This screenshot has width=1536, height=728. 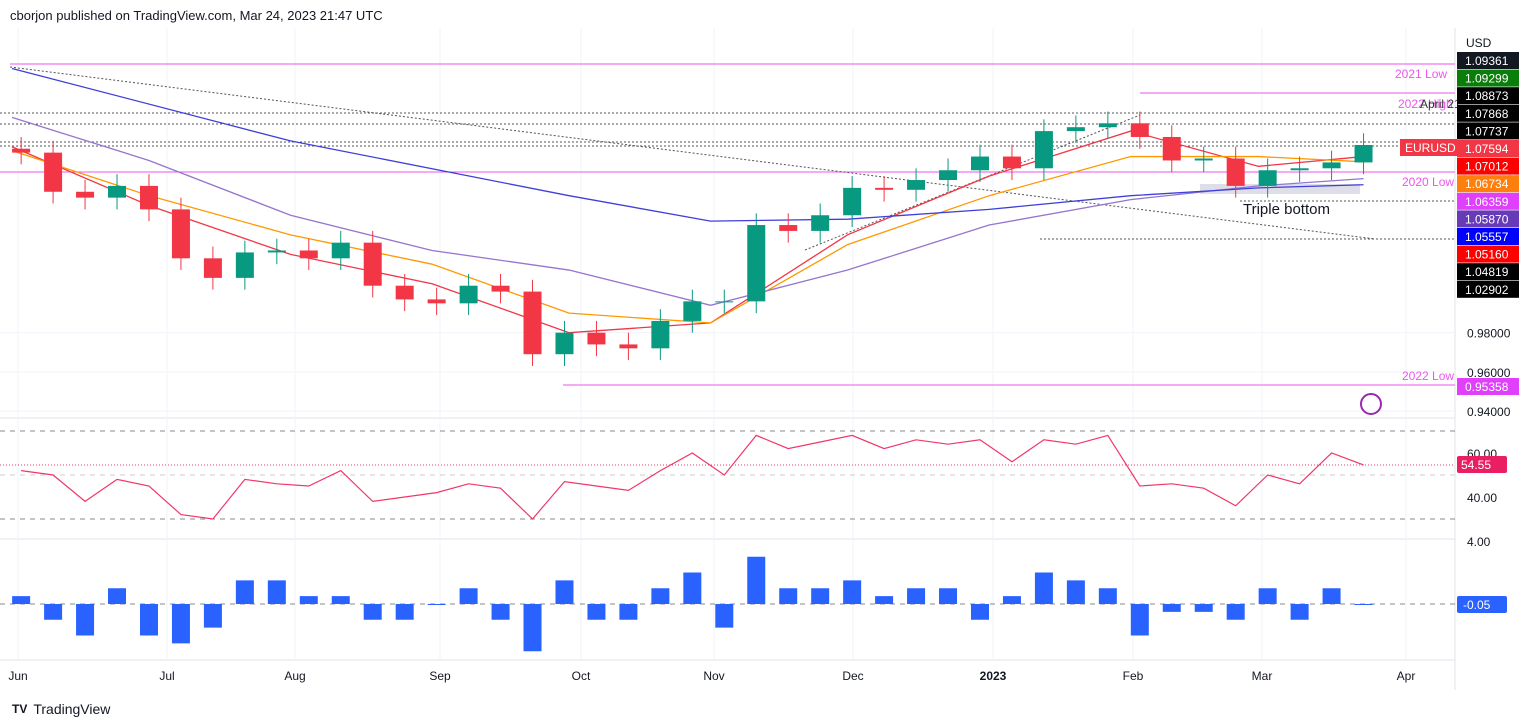 What do you see at coordinates (1428, 182) in the screenshot?
I see `level-label: 2020 Low` at bounding box center [1428, 182].